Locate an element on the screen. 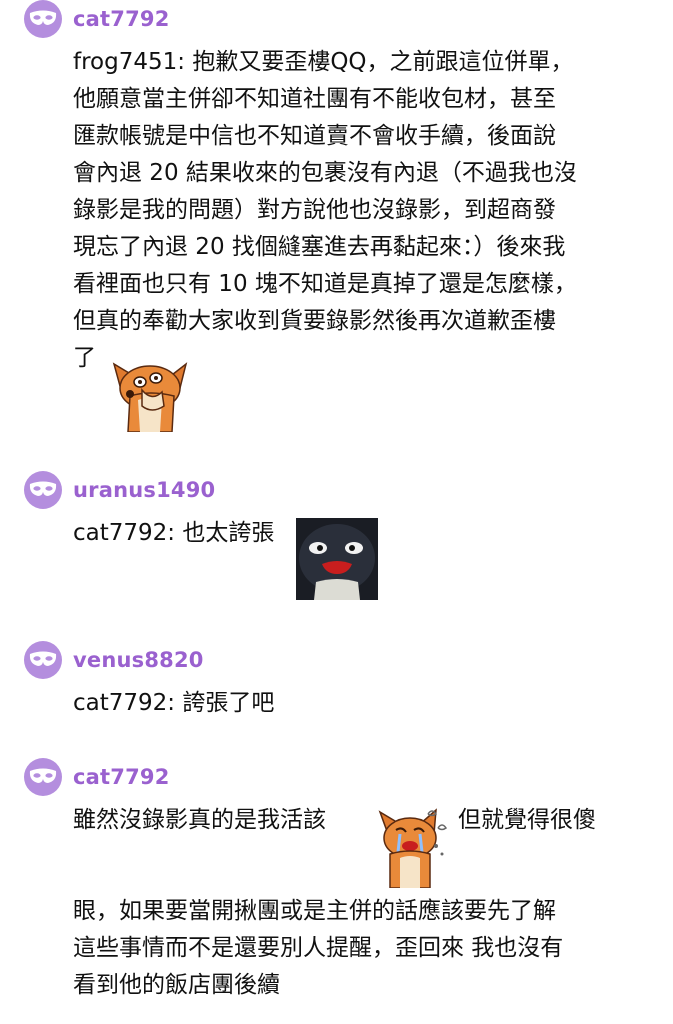  comment-3: venus8820 cat7792: 誇張了吧 is located at coordinates (336, 686).